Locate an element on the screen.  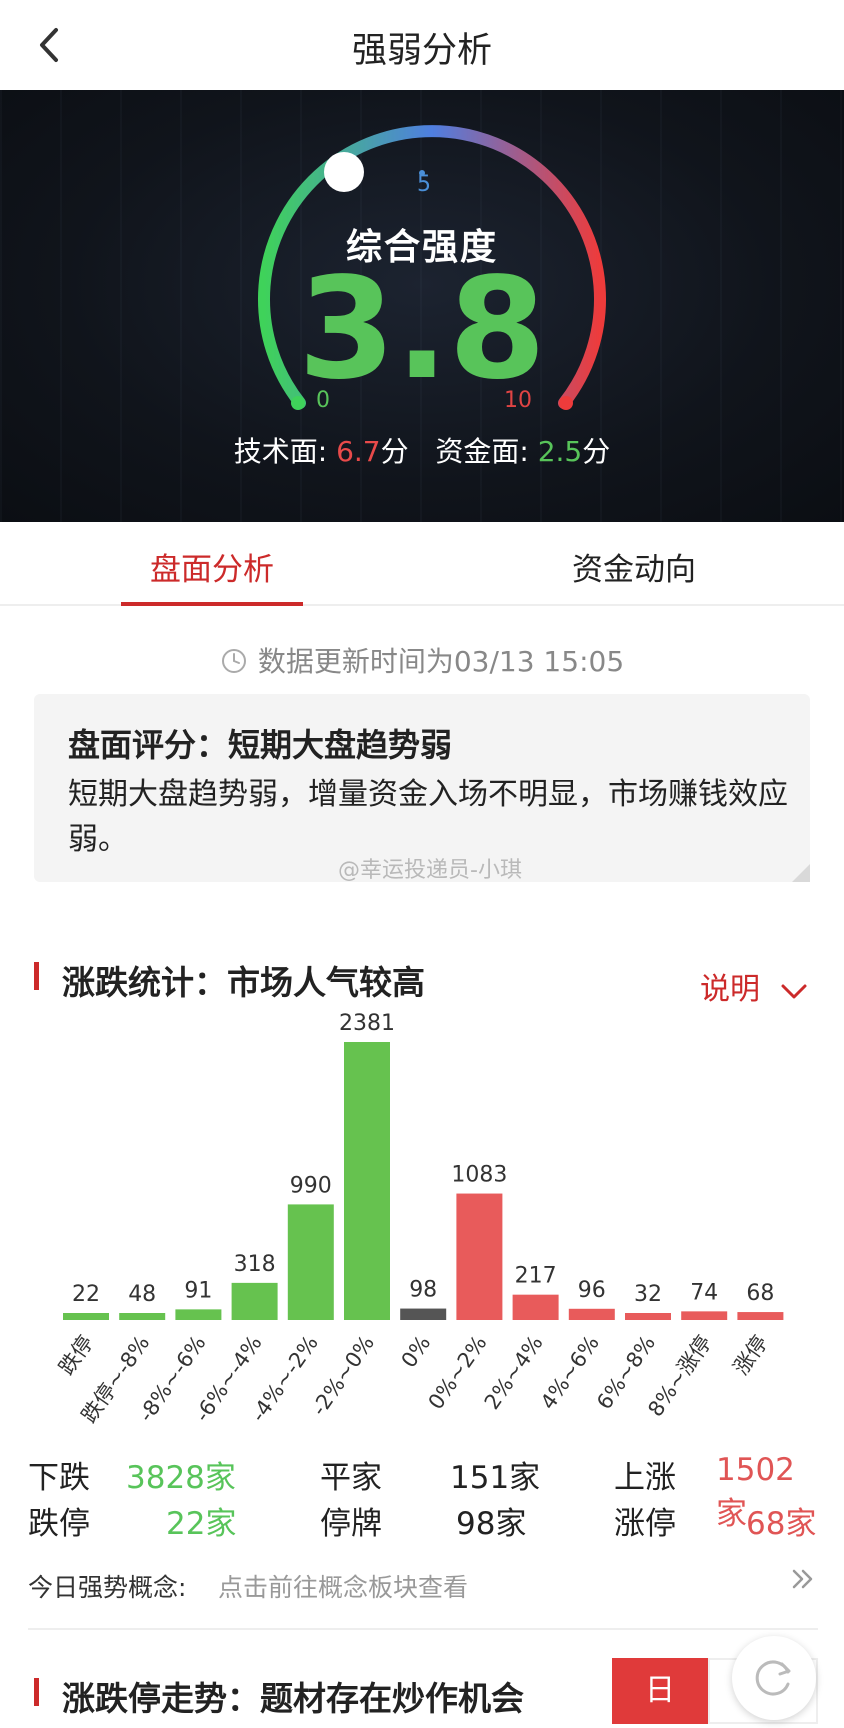
bar-value-label: 74 is located at coordinates (704, 1292).